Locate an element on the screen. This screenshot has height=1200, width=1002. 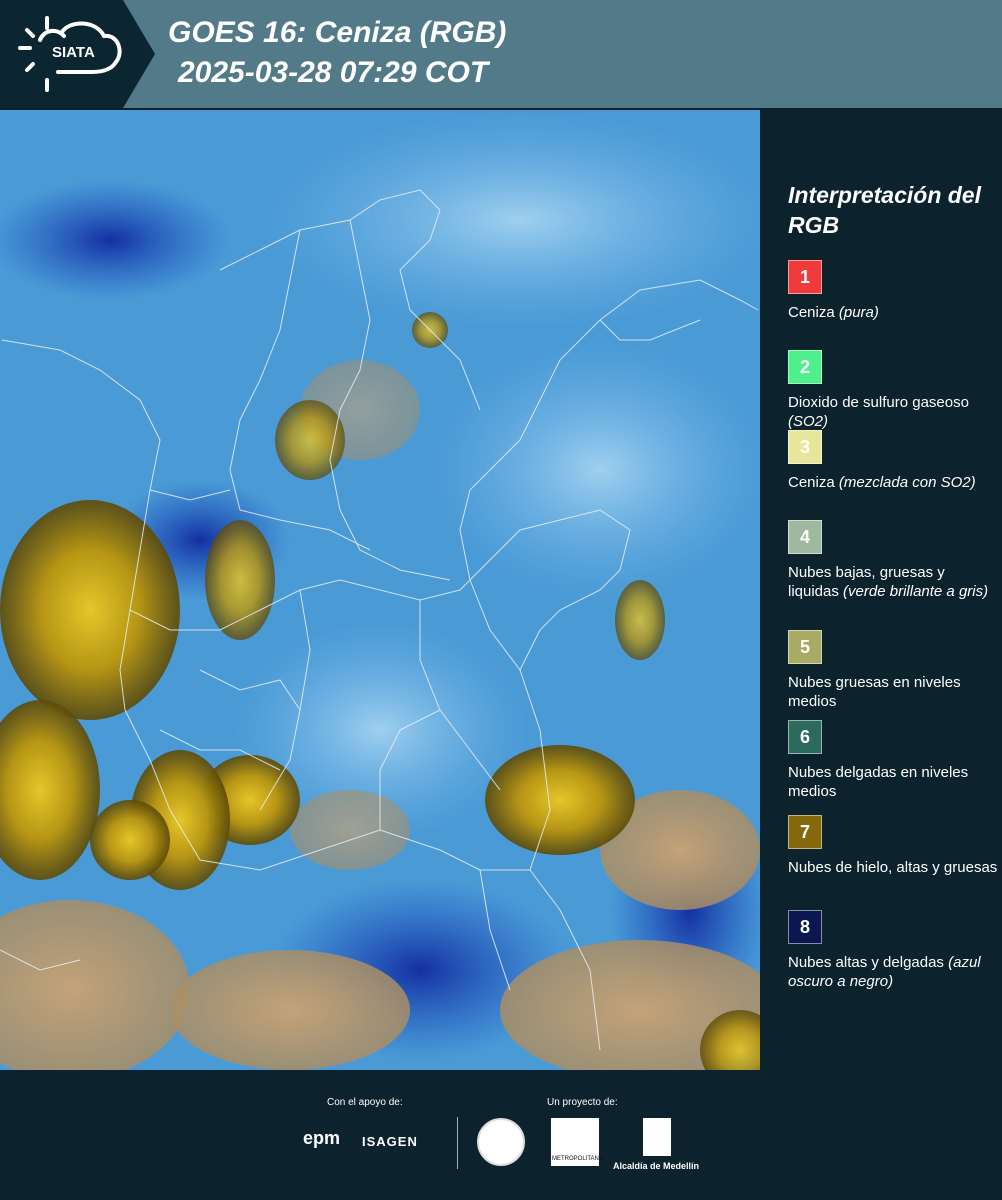
legend-label: Nubes de hielo, altas y gruesas is located at coordinates (893, 867).